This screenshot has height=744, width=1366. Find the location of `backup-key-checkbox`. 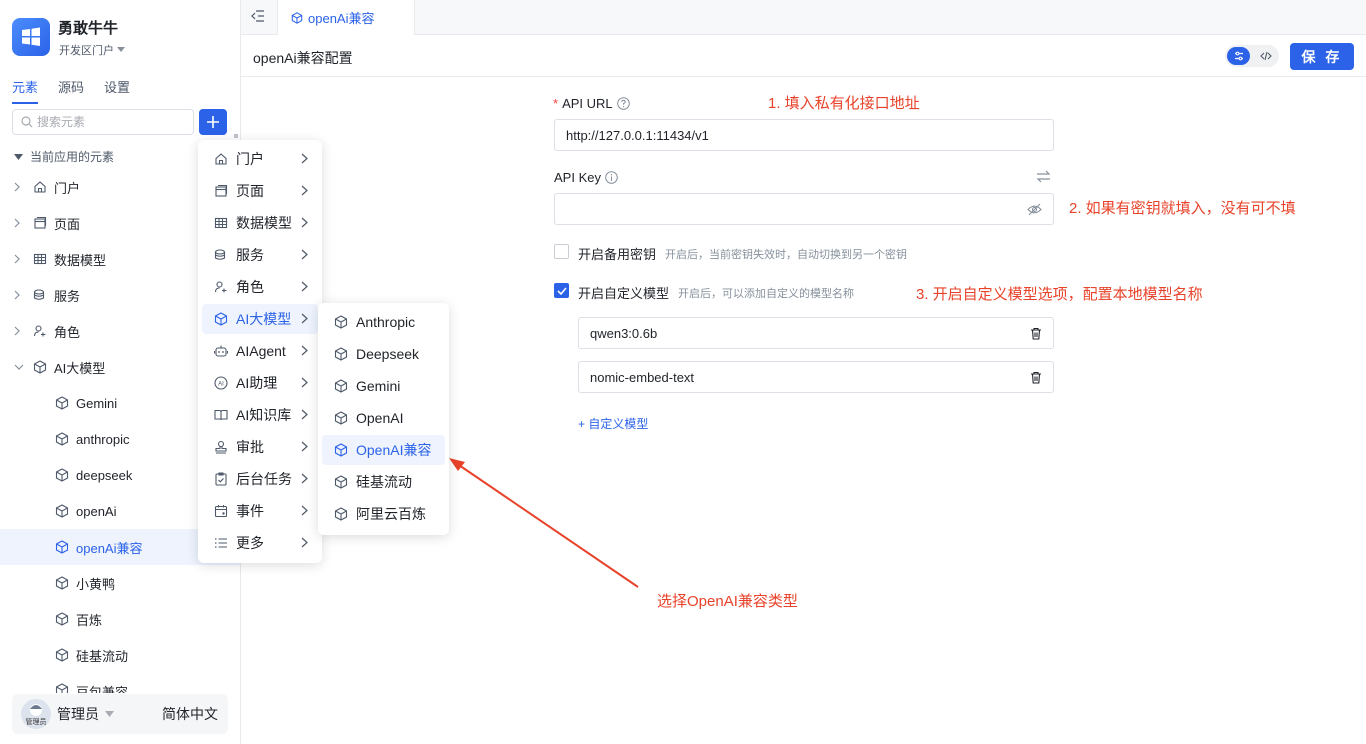

backup-key-checkbox is located at coordinates (561, 251).